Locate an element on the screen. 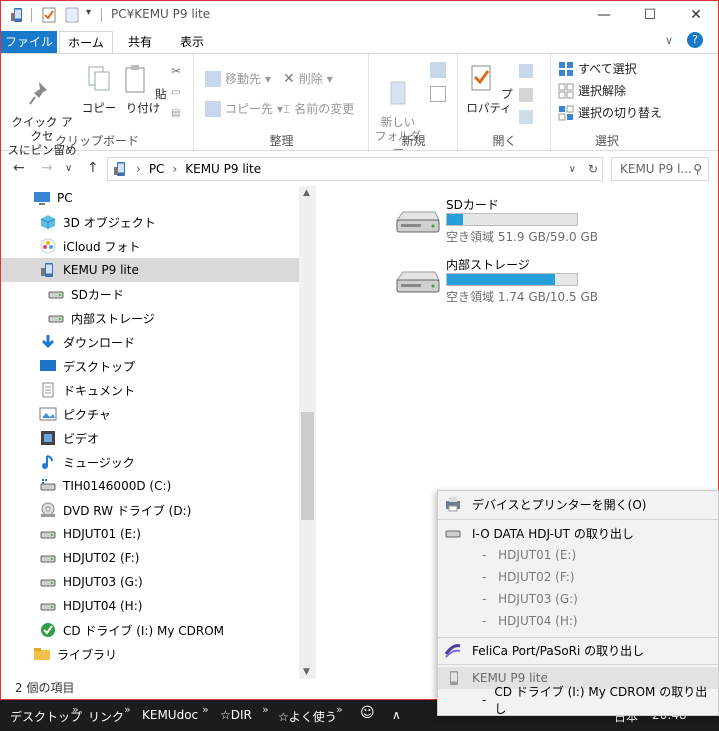  breadcrumb-device: KEMU P9 lite is located at coordinates (223, 169).